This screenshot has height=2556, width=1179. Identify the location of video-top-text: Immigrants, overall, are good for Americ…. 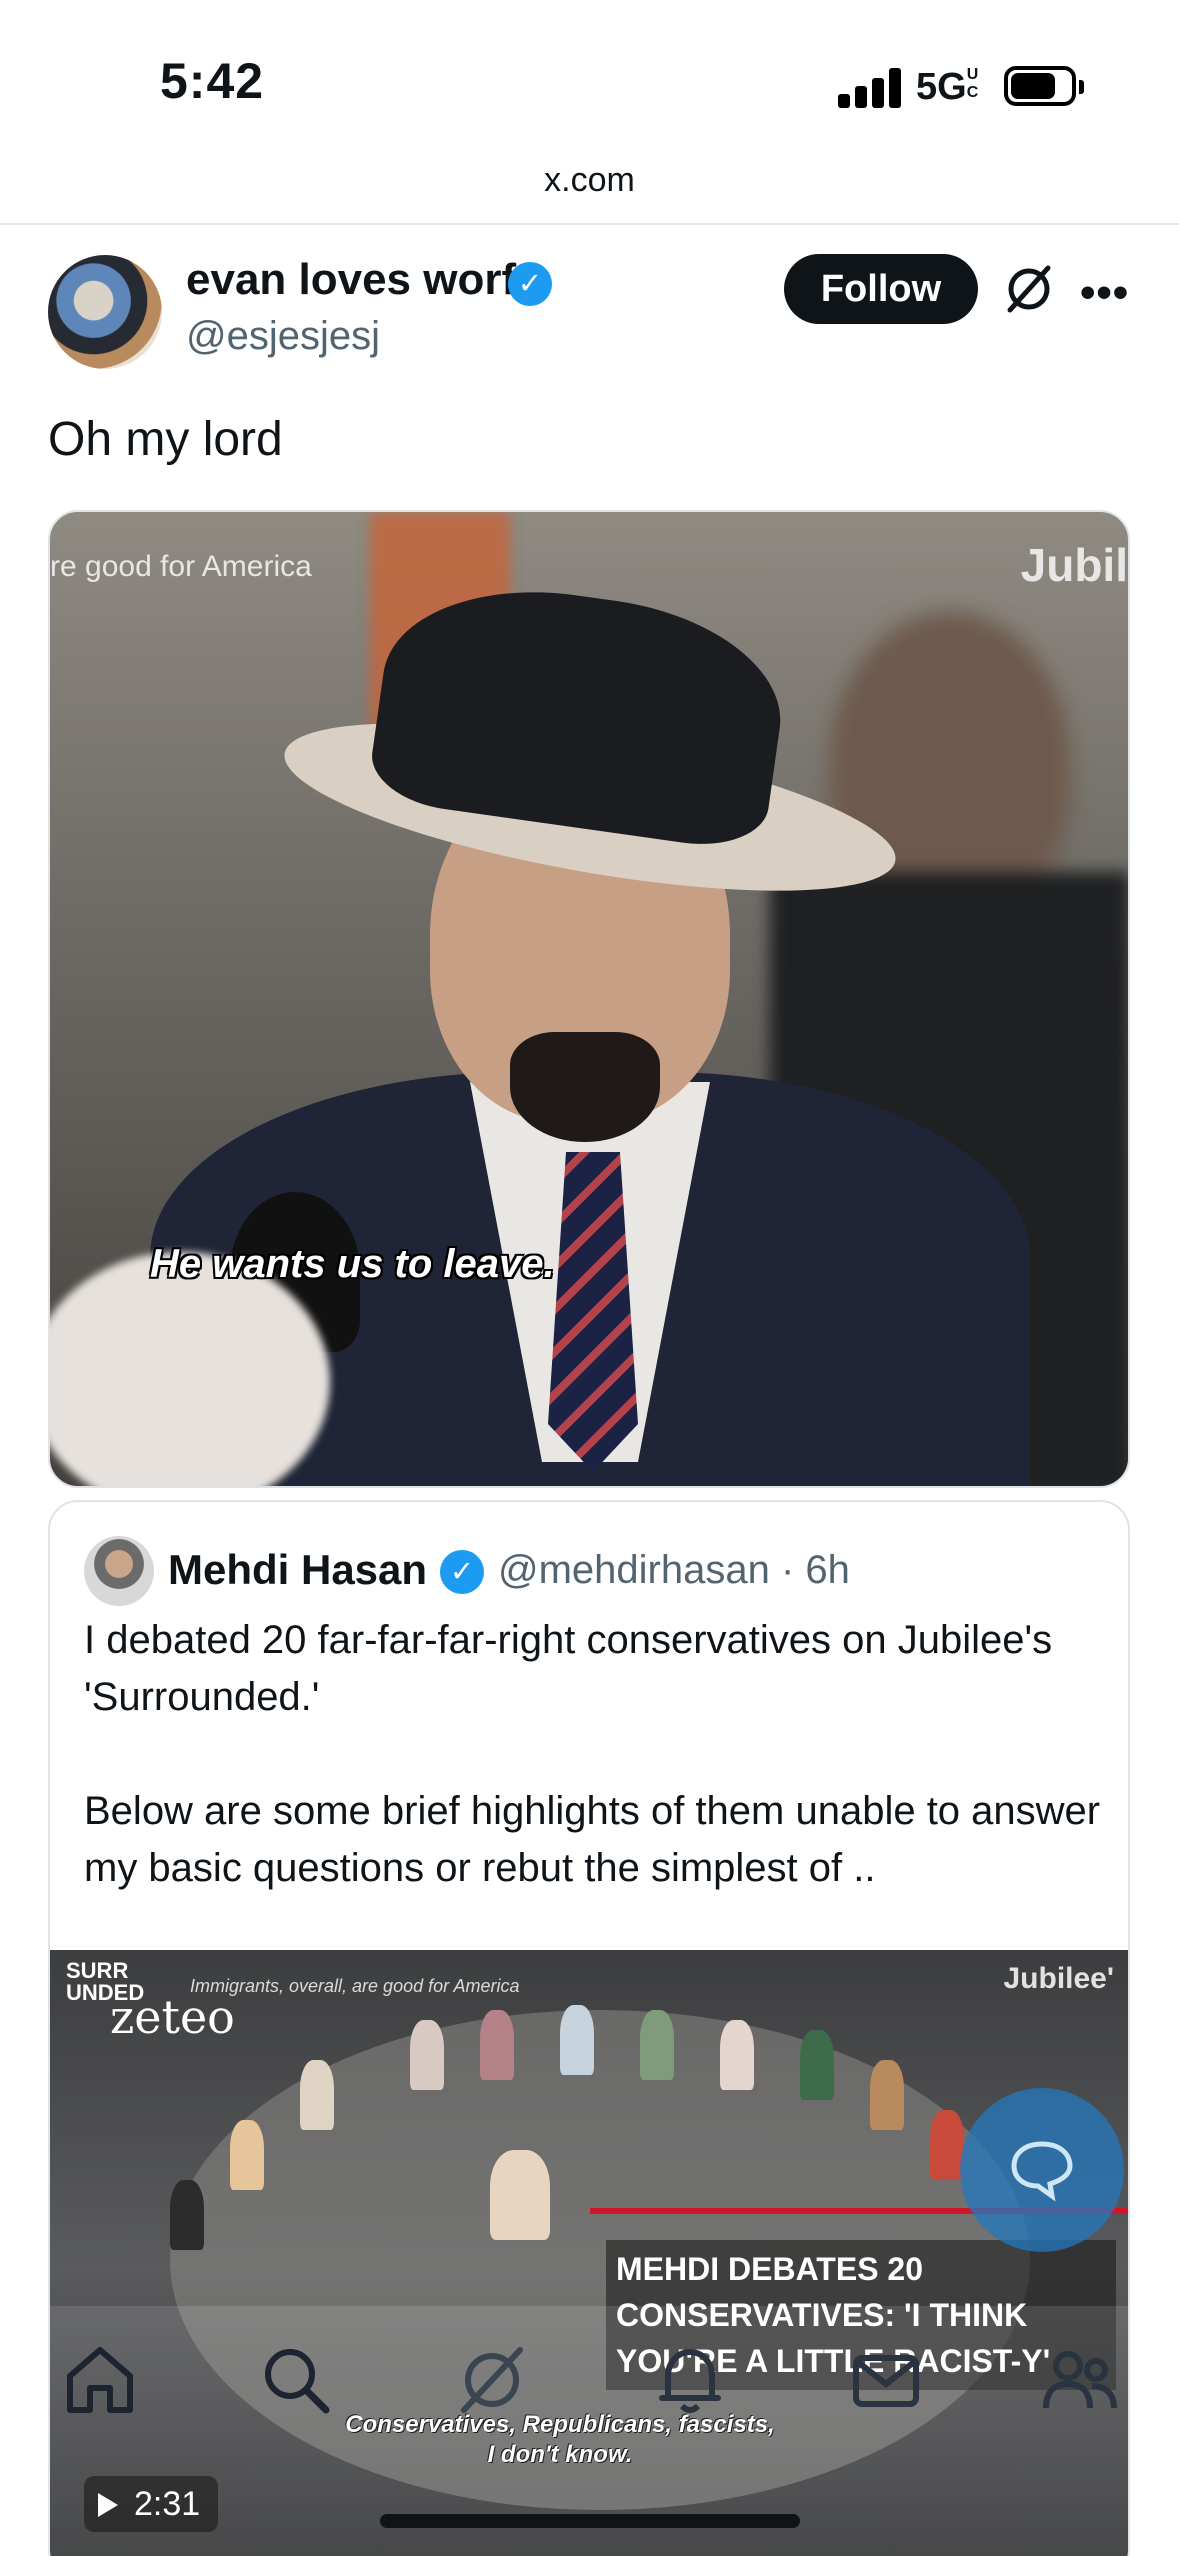
(355, 1986).